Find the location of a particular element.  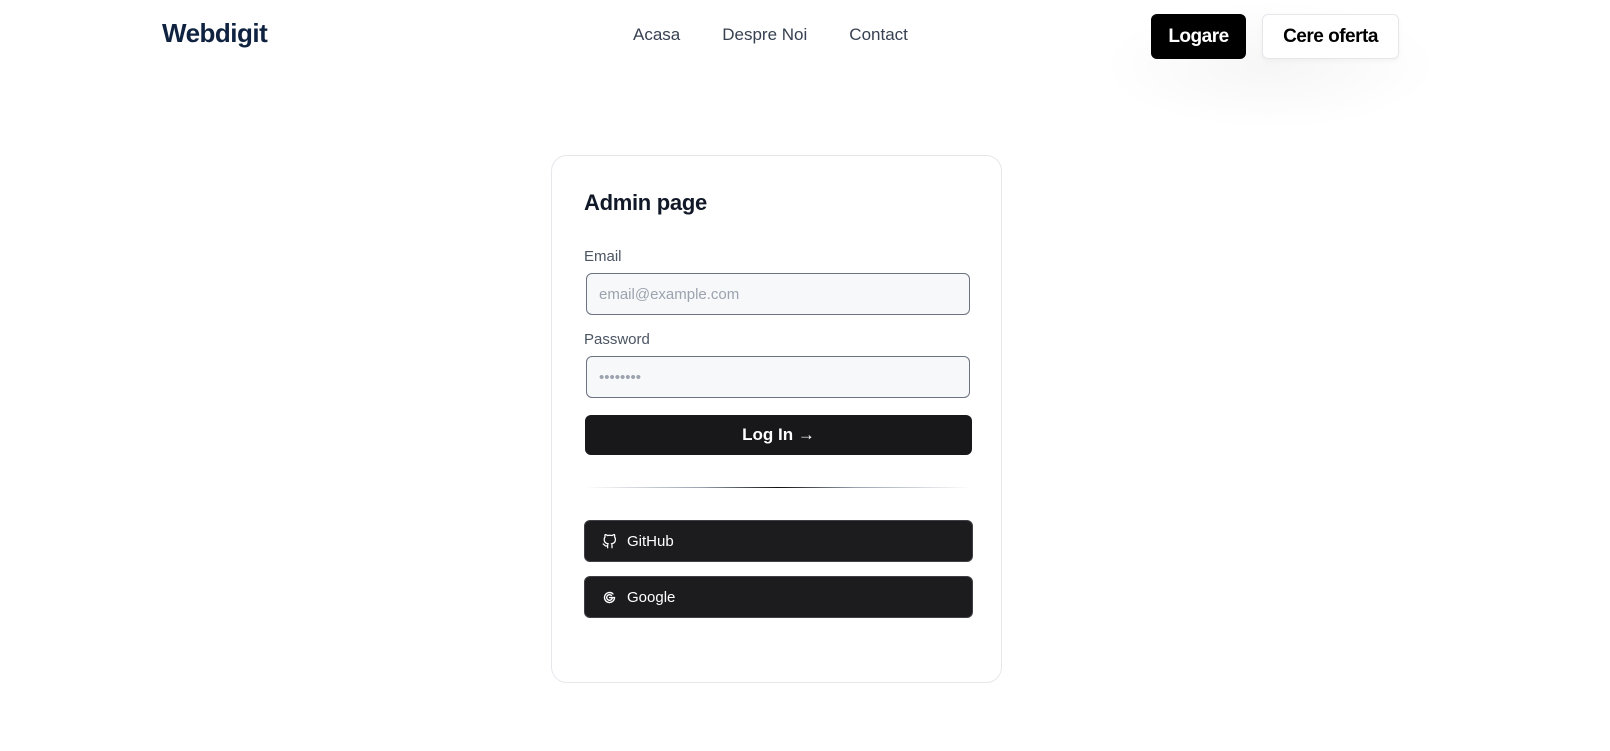

email-label: Email is located at coordinates (603, 256).